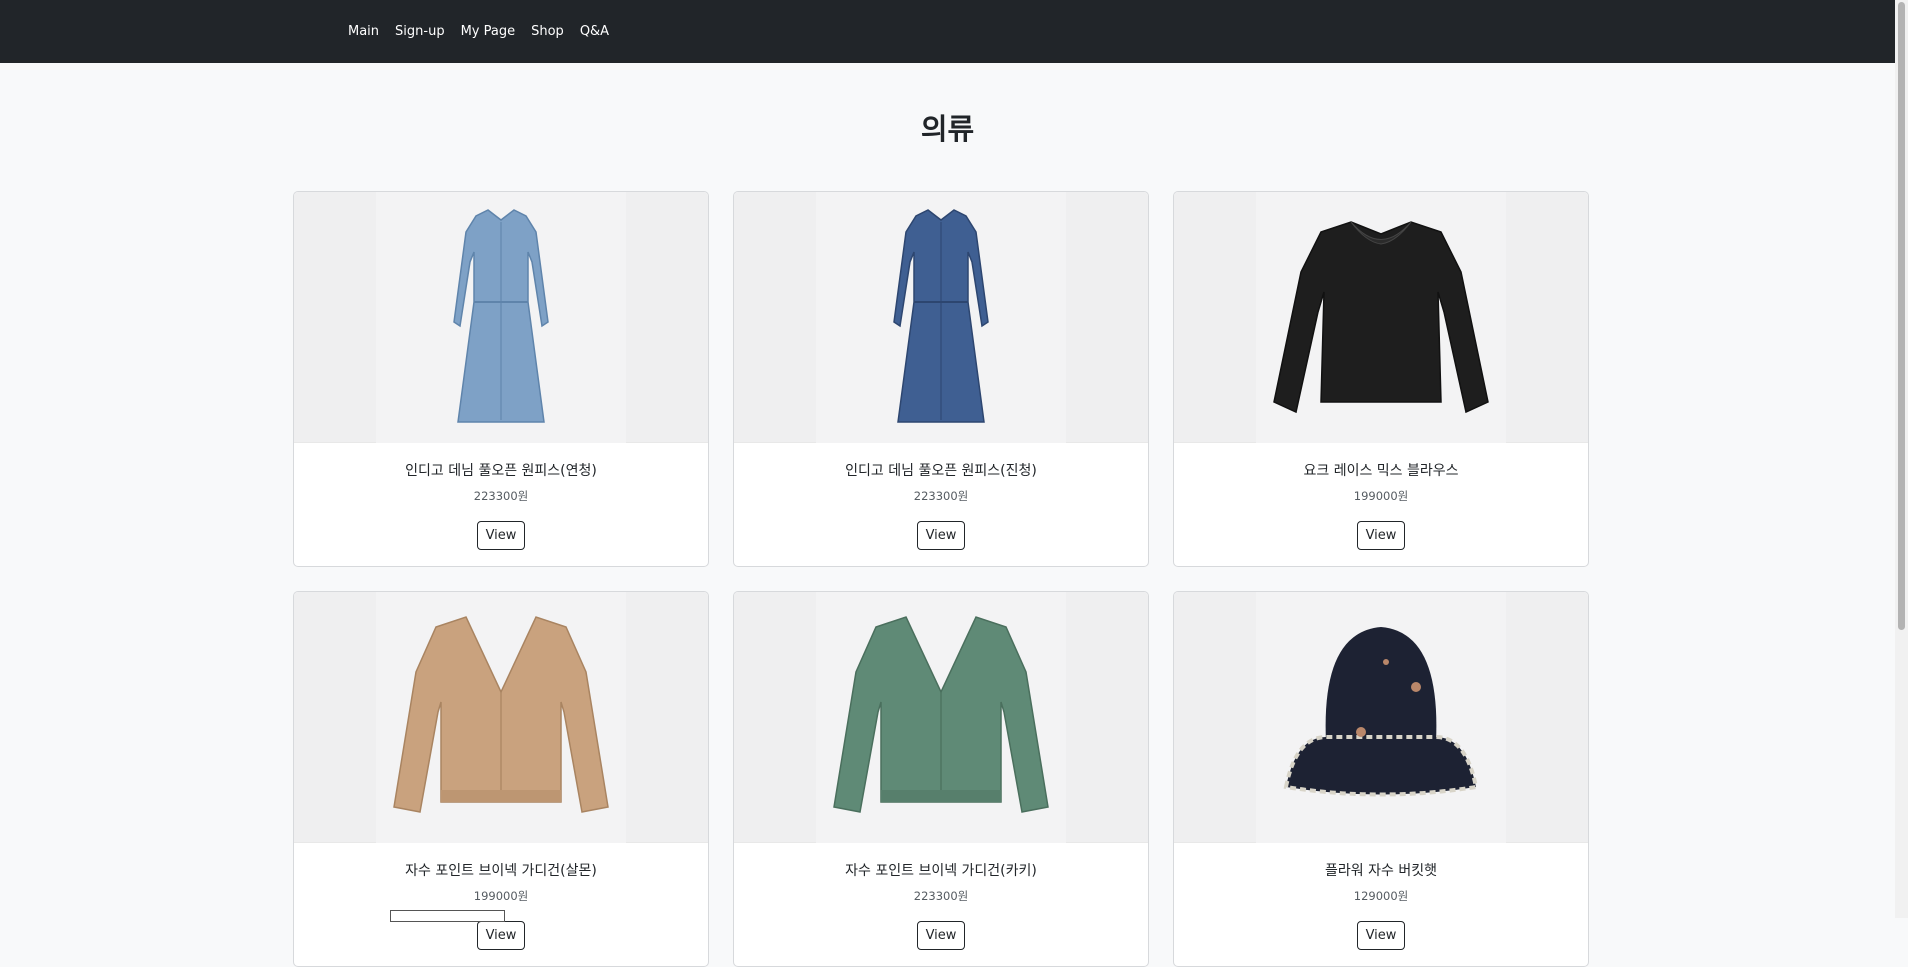 The width and height of the screenshot is (1908, 967). What do you see at coordinates (947, 129) in the screenshot?
I see `page-title: 의류` at bounding box center [947, 129].